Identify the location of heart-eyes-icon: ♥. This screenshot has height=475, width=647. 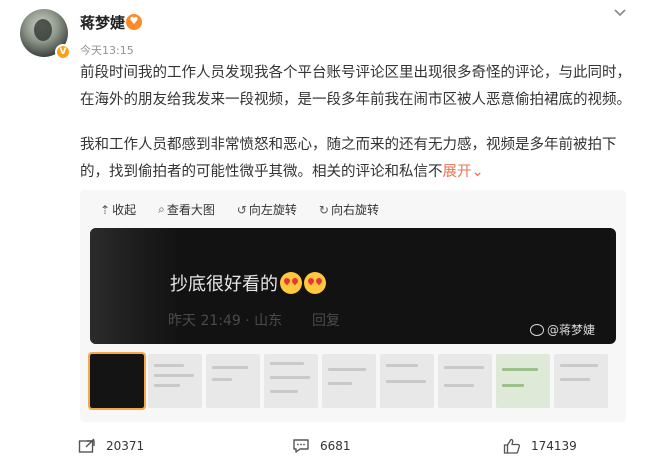
(134, 22).